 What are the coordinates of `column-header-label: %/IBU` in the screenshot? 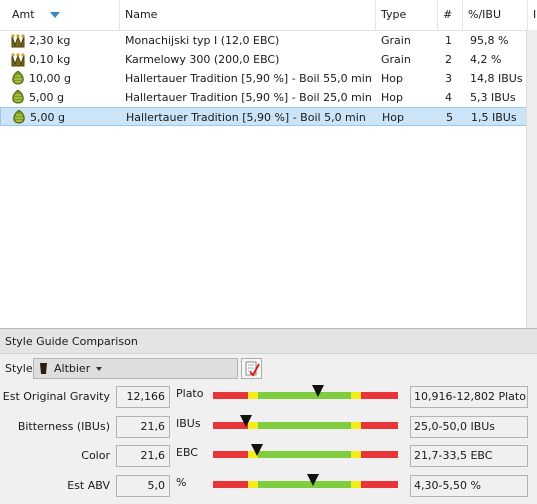 It's located at (484, 14).